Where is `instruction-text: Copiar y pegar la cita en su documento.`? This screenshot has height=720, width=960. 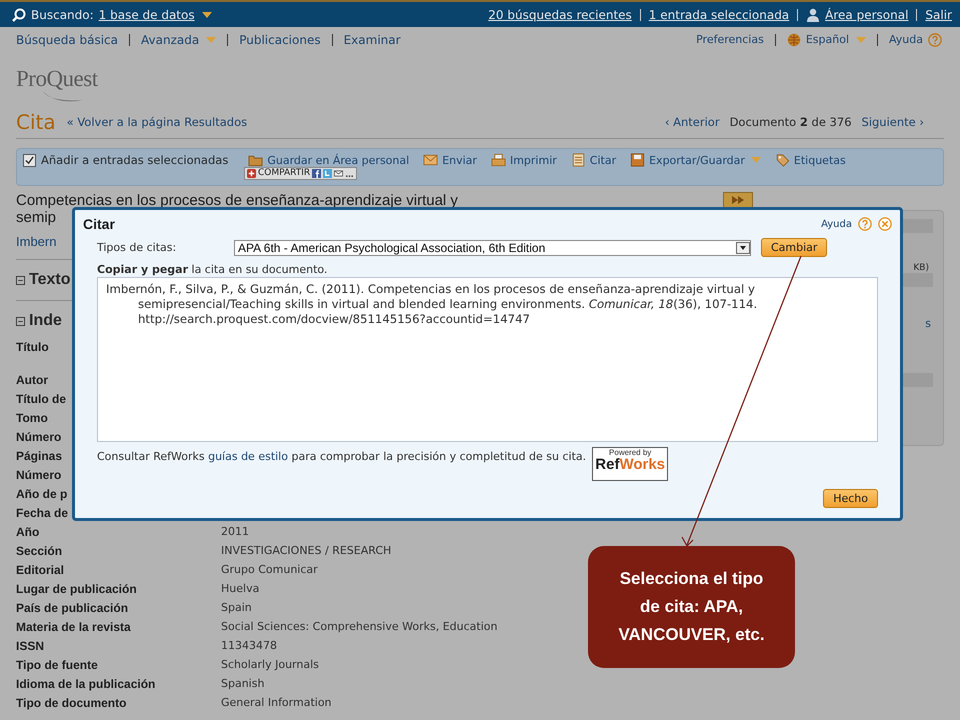
instruction-text: Copiar y pegar la cita en su documento. is located at coordinates (212, 269).